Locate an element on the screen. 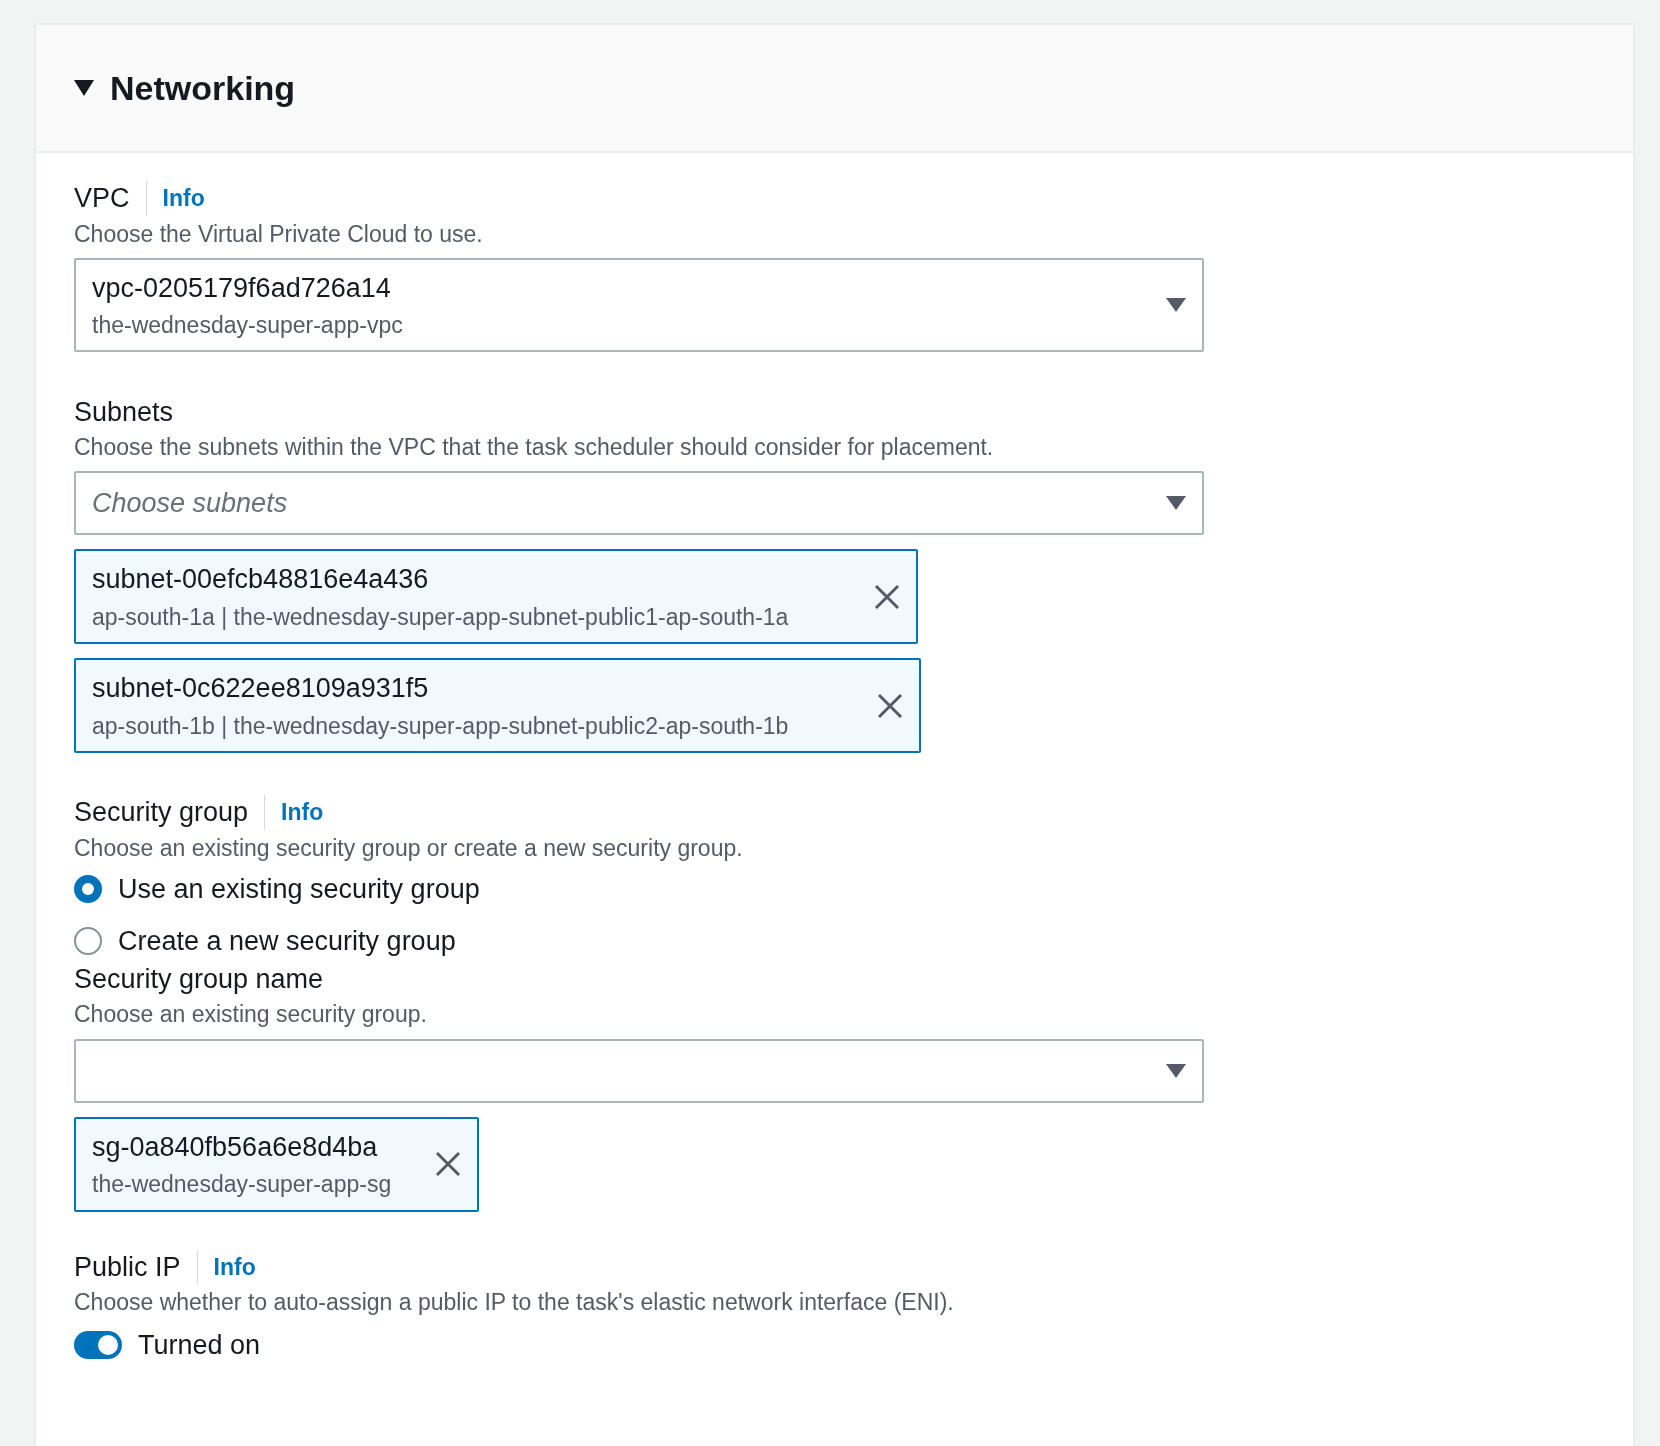 This screenshot has height=1446, width=1660. field-description: Choose an existing security group. is located at coordinates (251, 1014).